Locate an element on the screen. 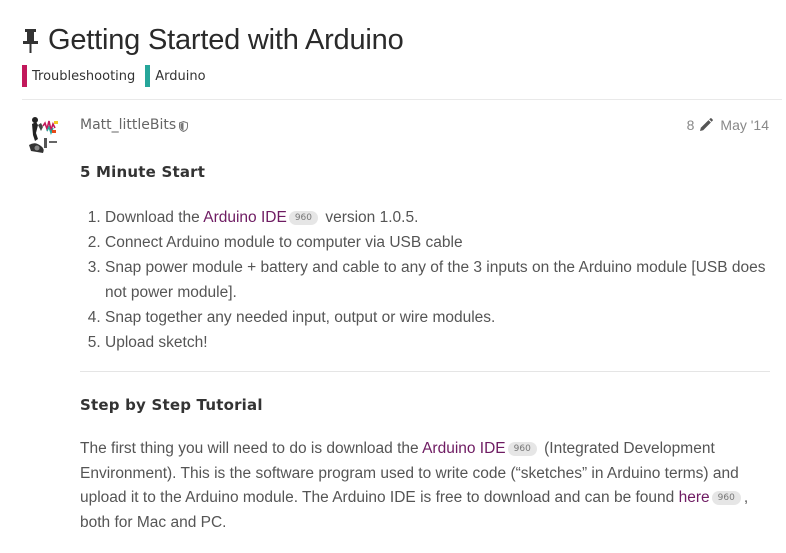 The image size is (786, 553). edit-count: 8 is located at coordinates (690, 125).